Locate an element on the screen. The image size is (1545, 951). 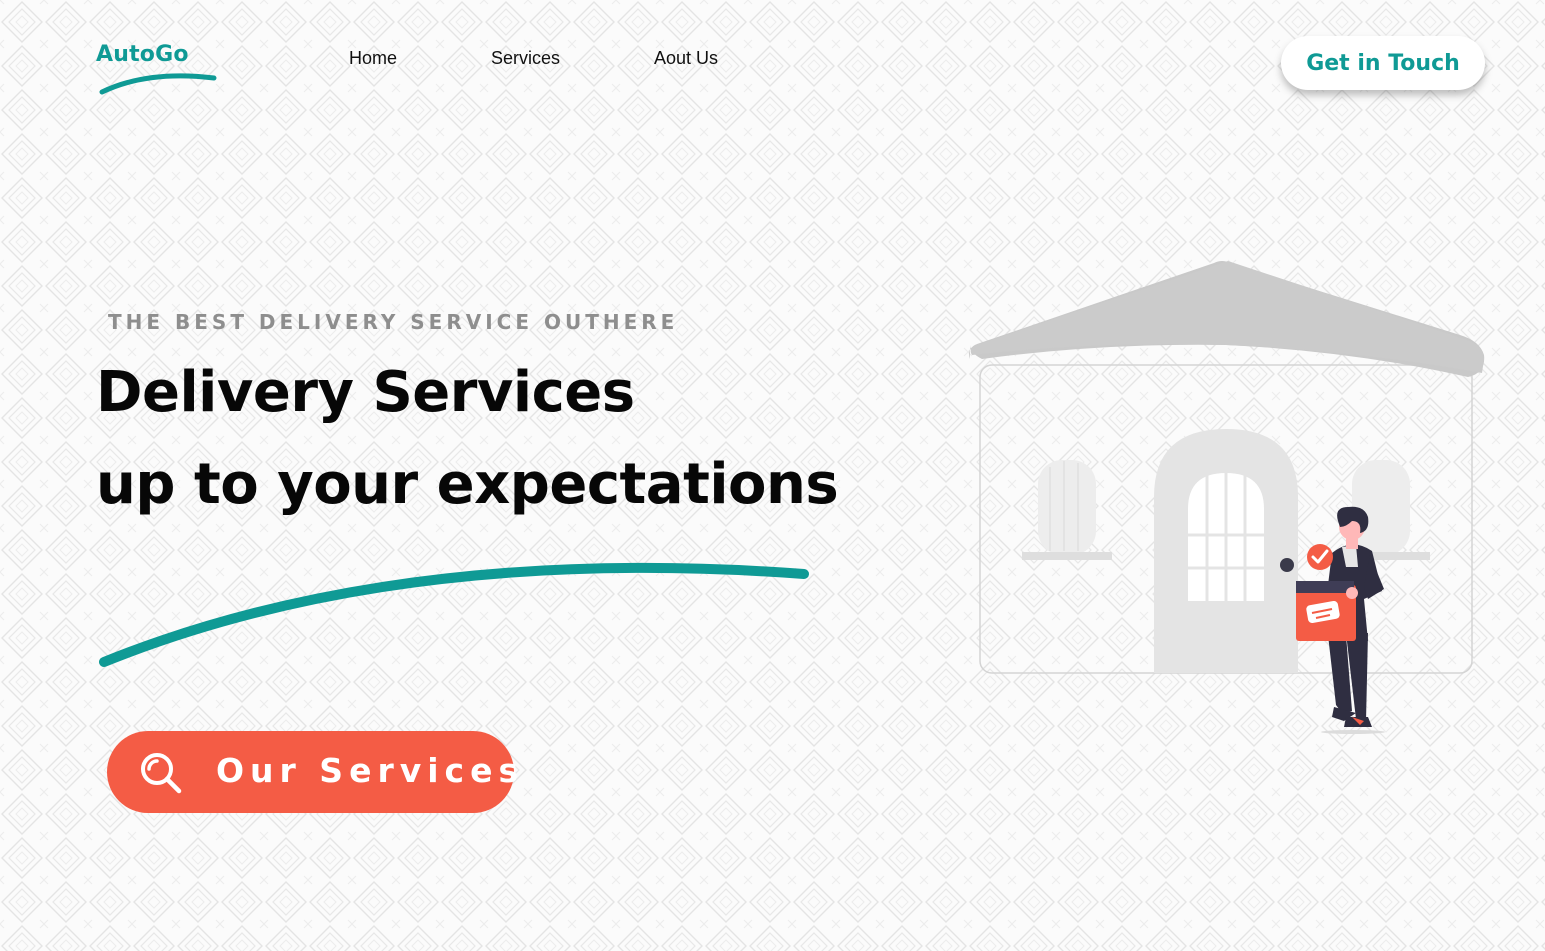
hero-title-line-1: Delivery Services is located at coordinates (365, 392).